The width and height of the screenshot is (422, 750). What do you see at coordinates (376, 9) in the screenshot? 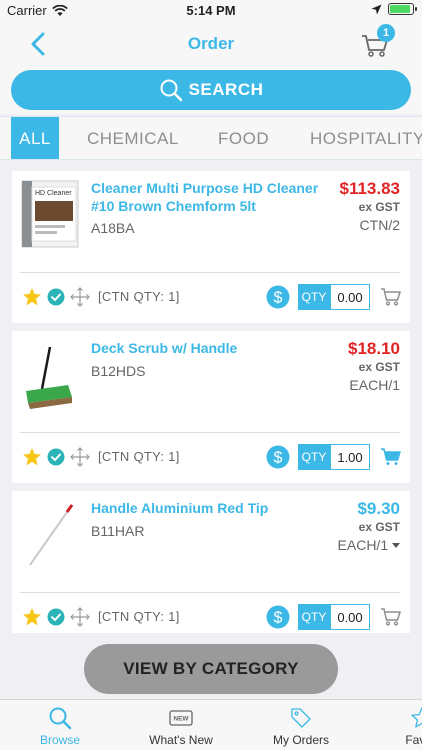
I see `location-arrow-icon` at bounding box center [376, 9].